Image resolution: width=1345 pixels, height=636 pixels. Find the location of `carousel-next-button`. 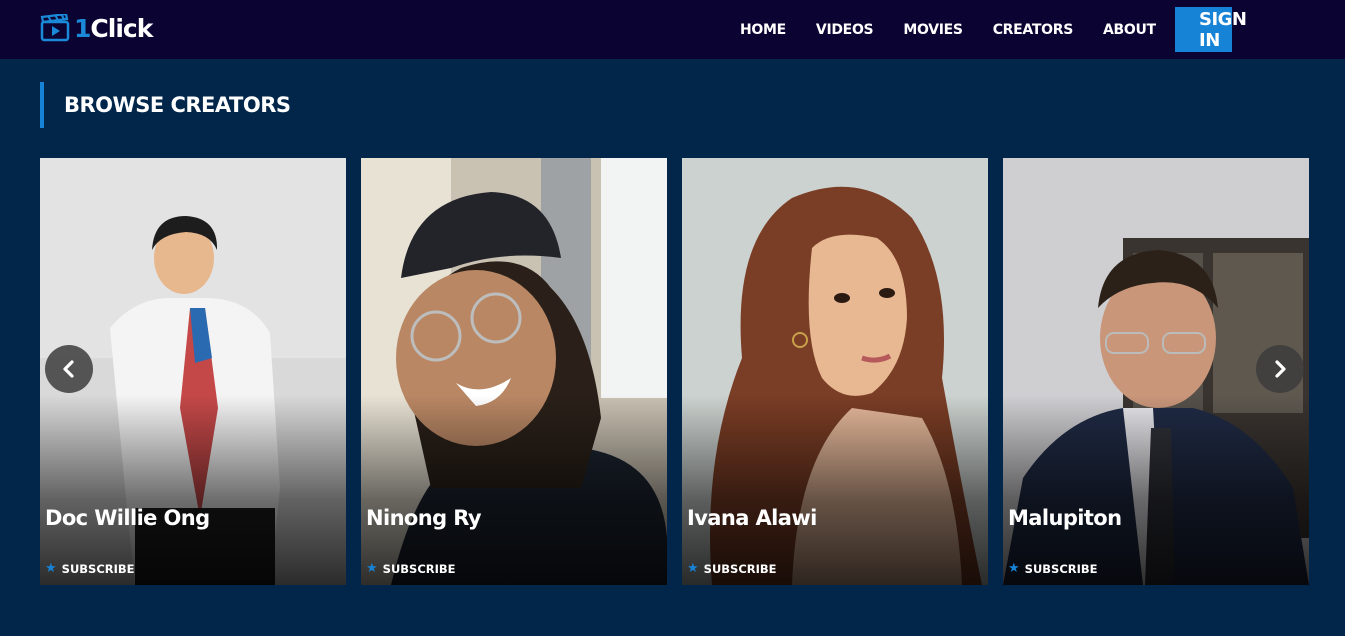

carousel-next-button is located at coordinates (1280, 369).